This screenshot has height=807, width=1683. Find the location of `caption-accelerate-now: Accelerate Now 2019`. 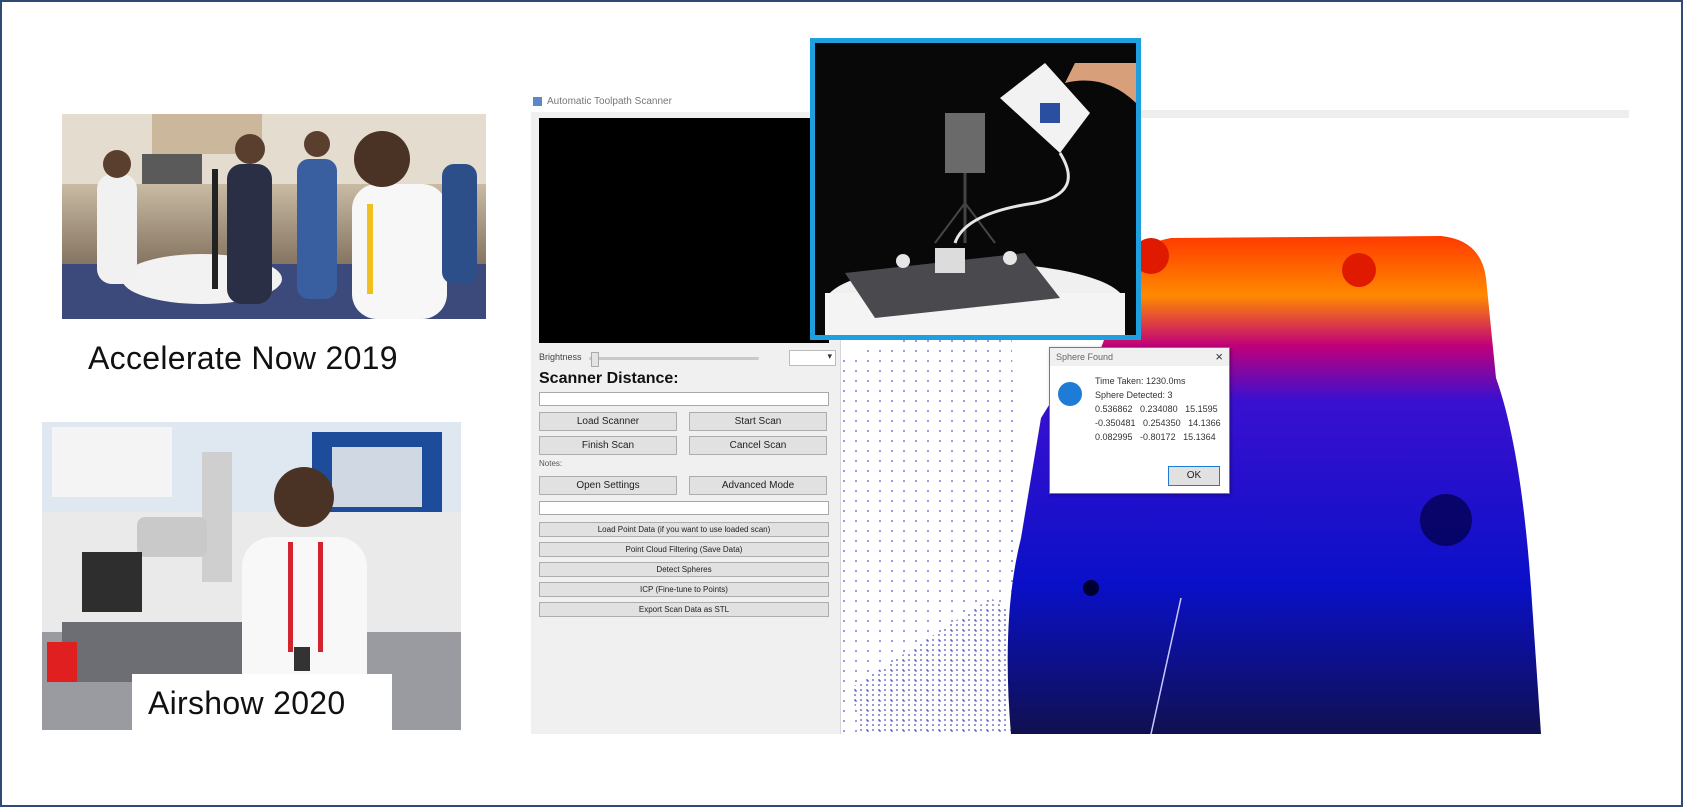

caption-accelerate-now: Accelerate Now 2019 is located at coordinates (243, 358).